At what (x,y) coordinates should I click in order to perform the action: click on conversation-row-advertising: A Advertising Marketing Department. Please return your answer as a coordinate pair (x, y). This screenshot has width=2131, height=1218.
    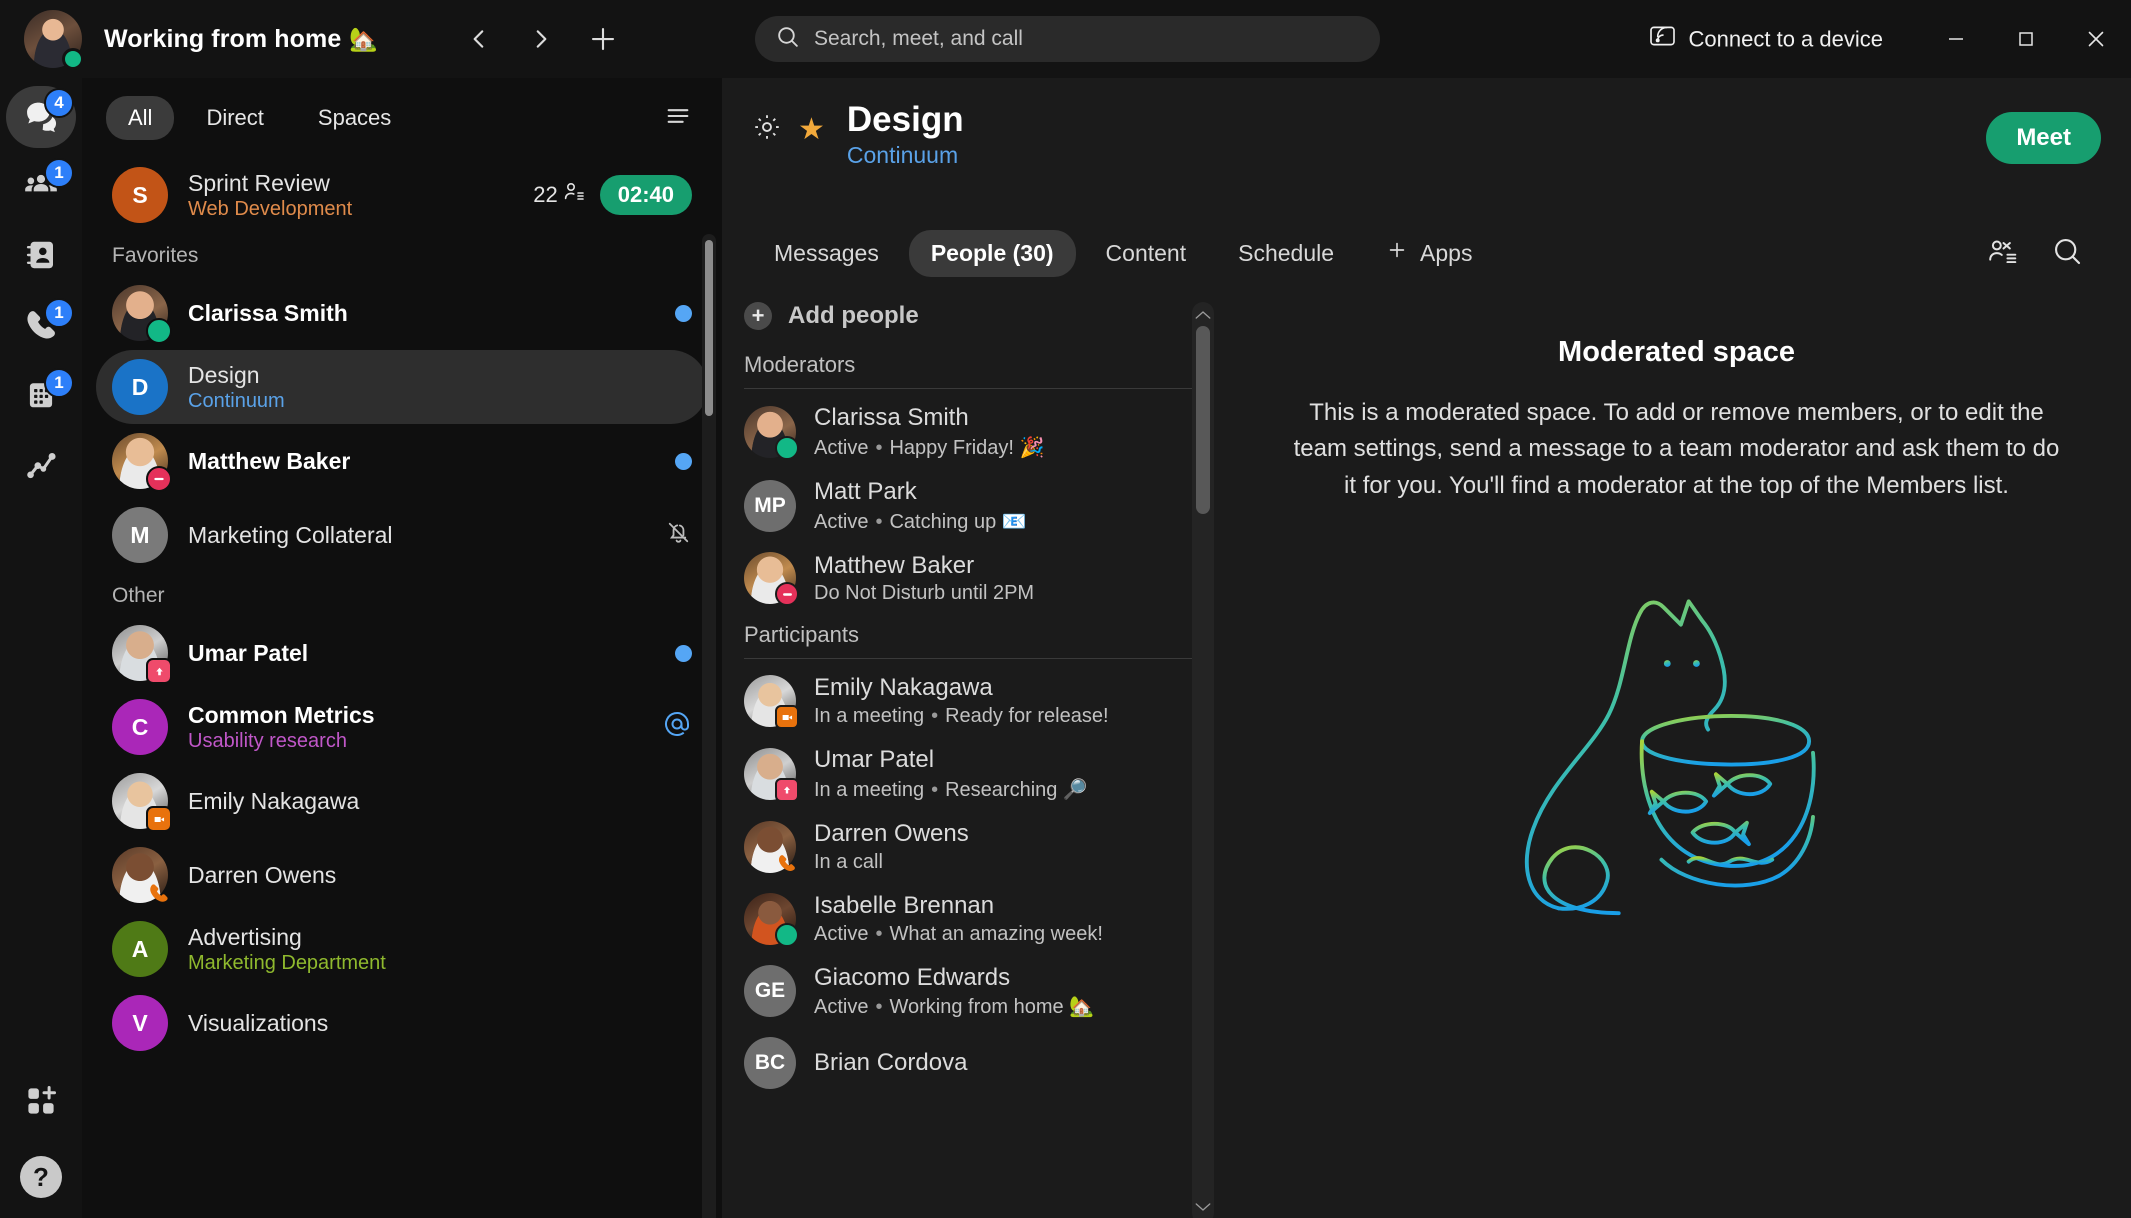
    Looking at the image, I should click on (402, 949).